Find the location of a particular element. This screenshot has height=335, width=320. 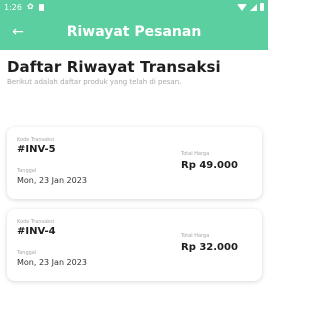

status-time: 1:26 is located at coordinates (13, 7).